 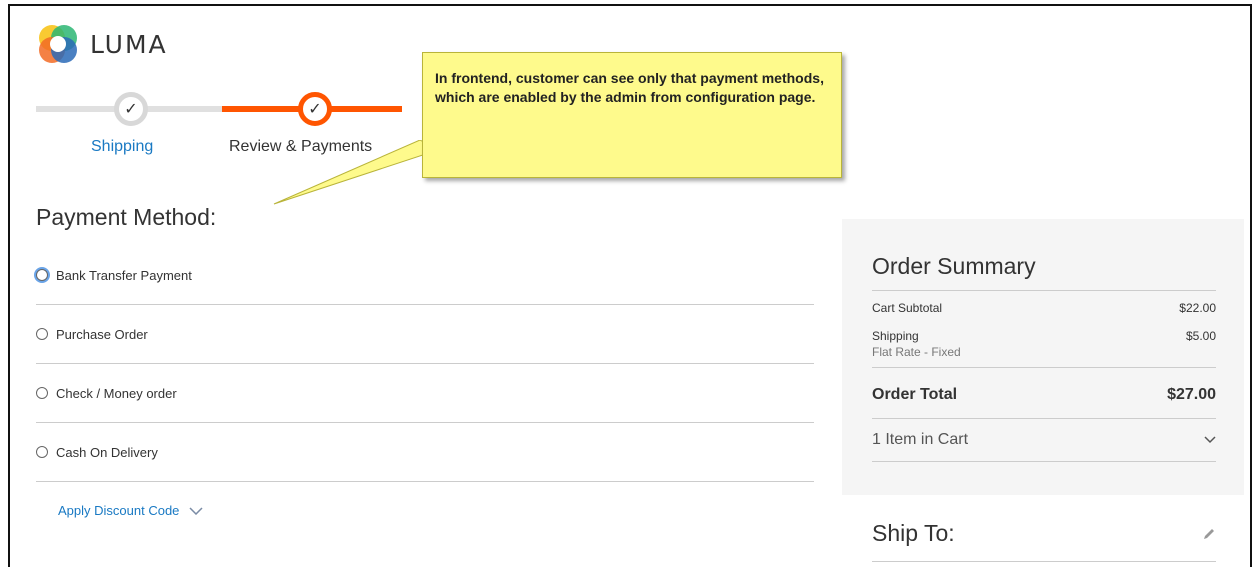 What do you see at coordinates (107, 452) in the screenshot?
I see `payment-option-label: Cash On Delivery` at bounding box center [107, 452].